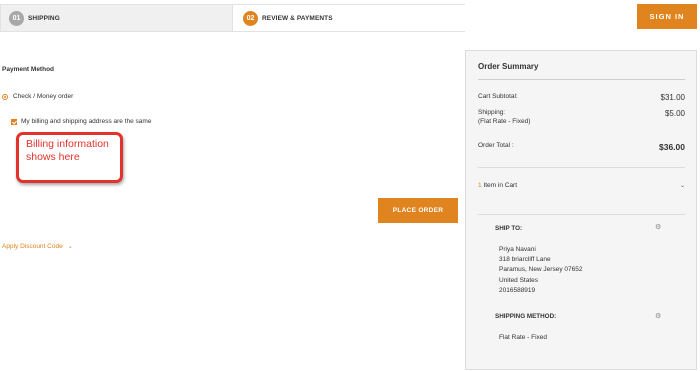  Describe the element at coordinates (508, 66) in the screenshot. I see `order-summary-title: Order Summary` at that location.